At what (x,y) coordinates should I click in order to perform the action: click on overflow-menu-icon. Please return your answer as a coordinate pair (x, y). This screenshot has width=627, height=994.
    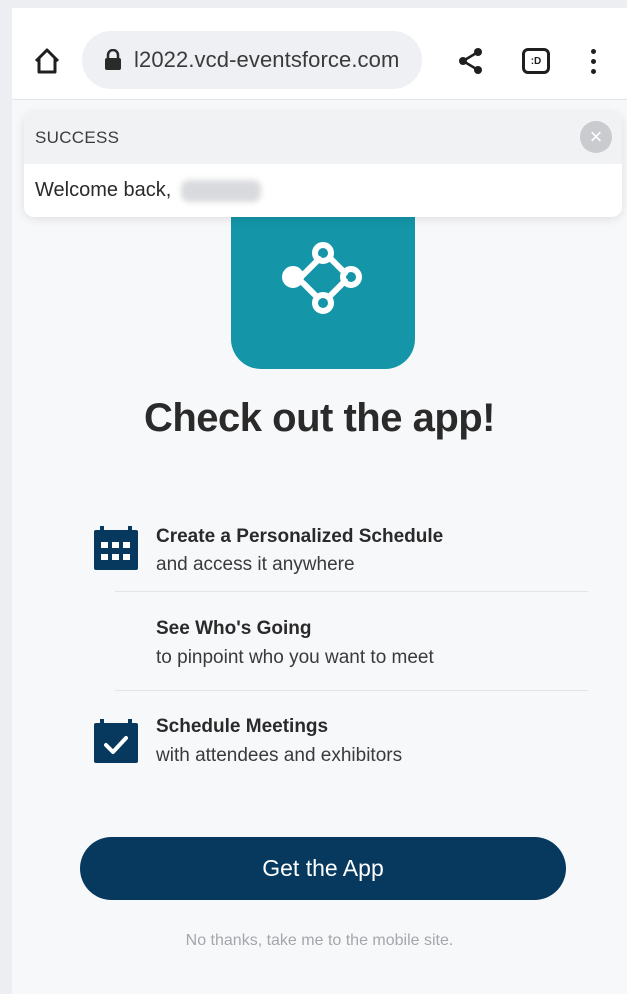
    Looking at the image, I should click on (593, 61).